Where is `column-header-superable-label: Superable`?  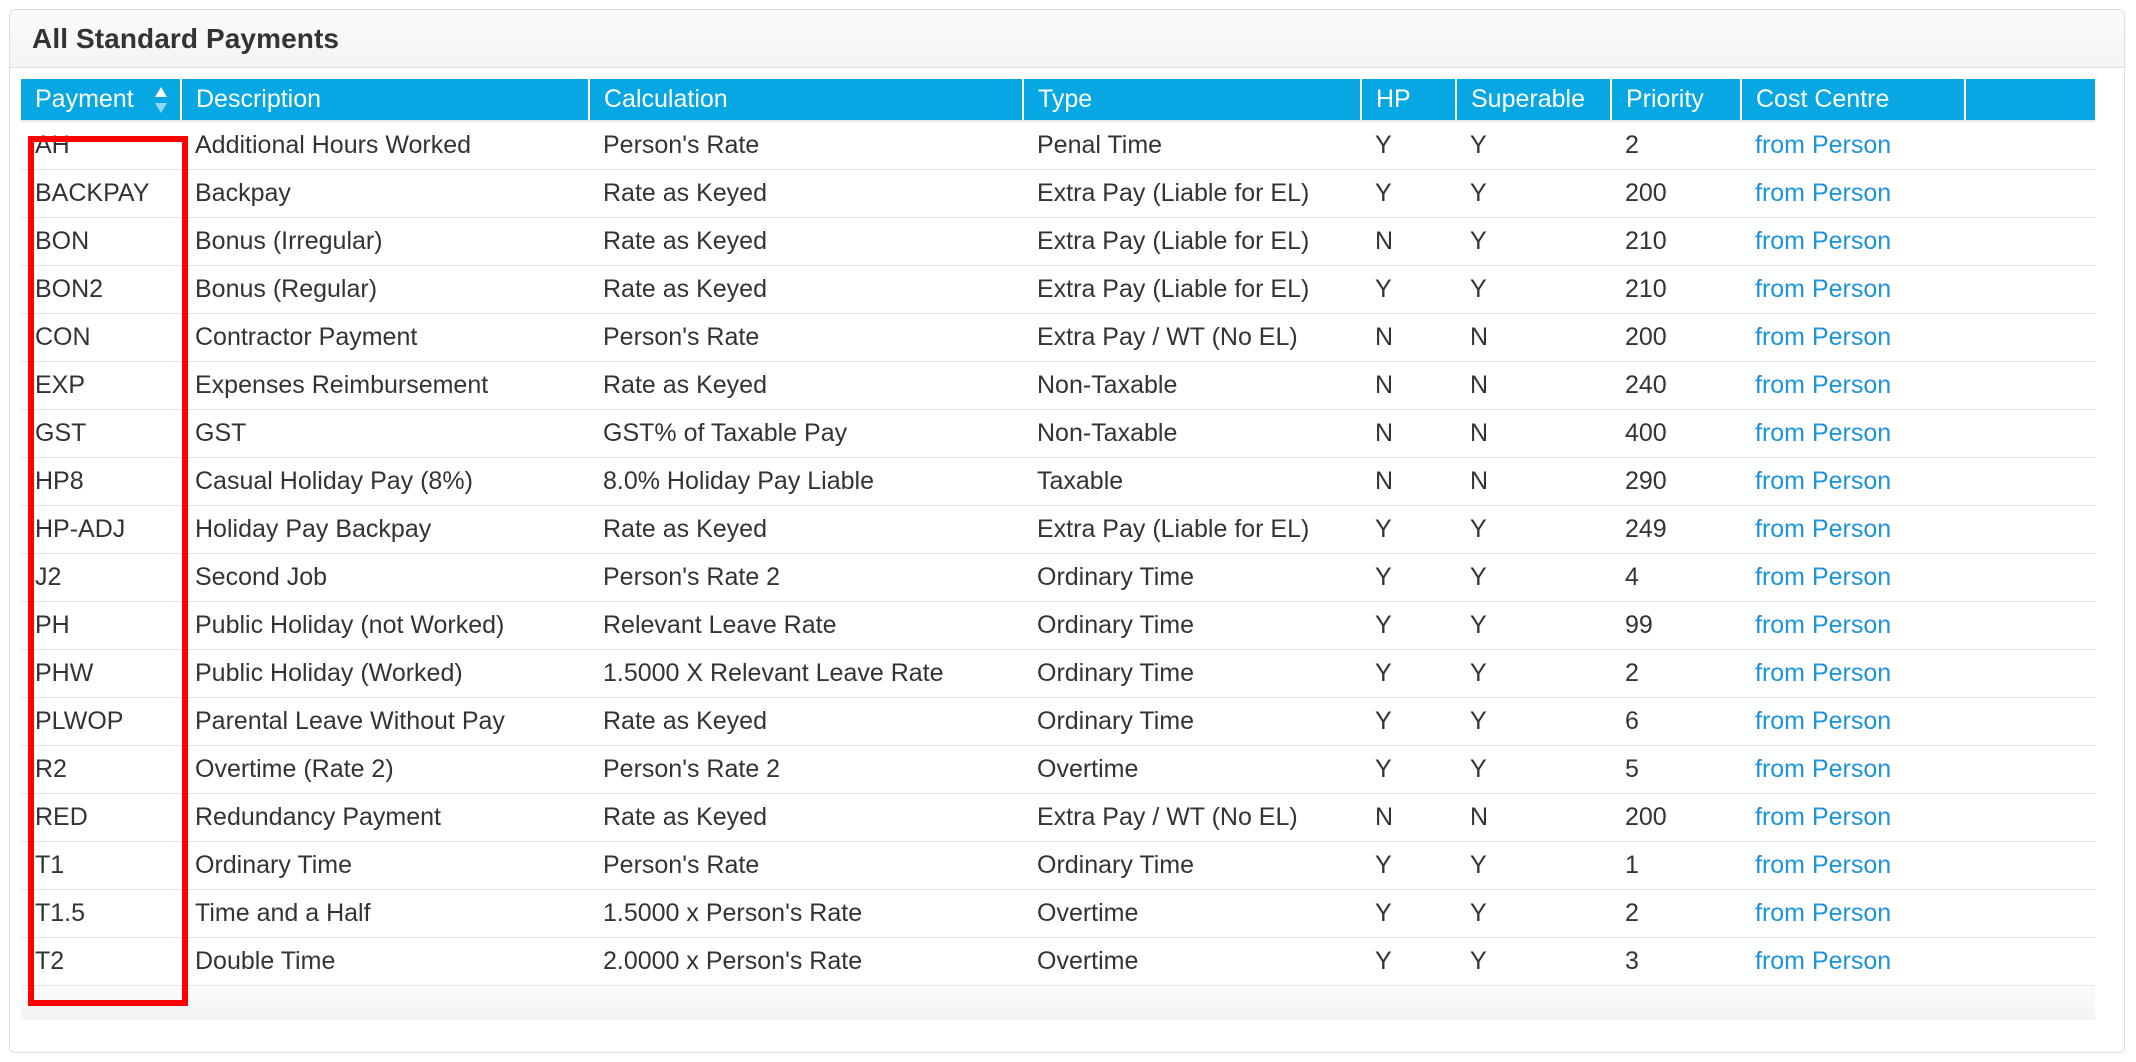
column-header-superable-label: Superable is located at coordinates (1528, 99).